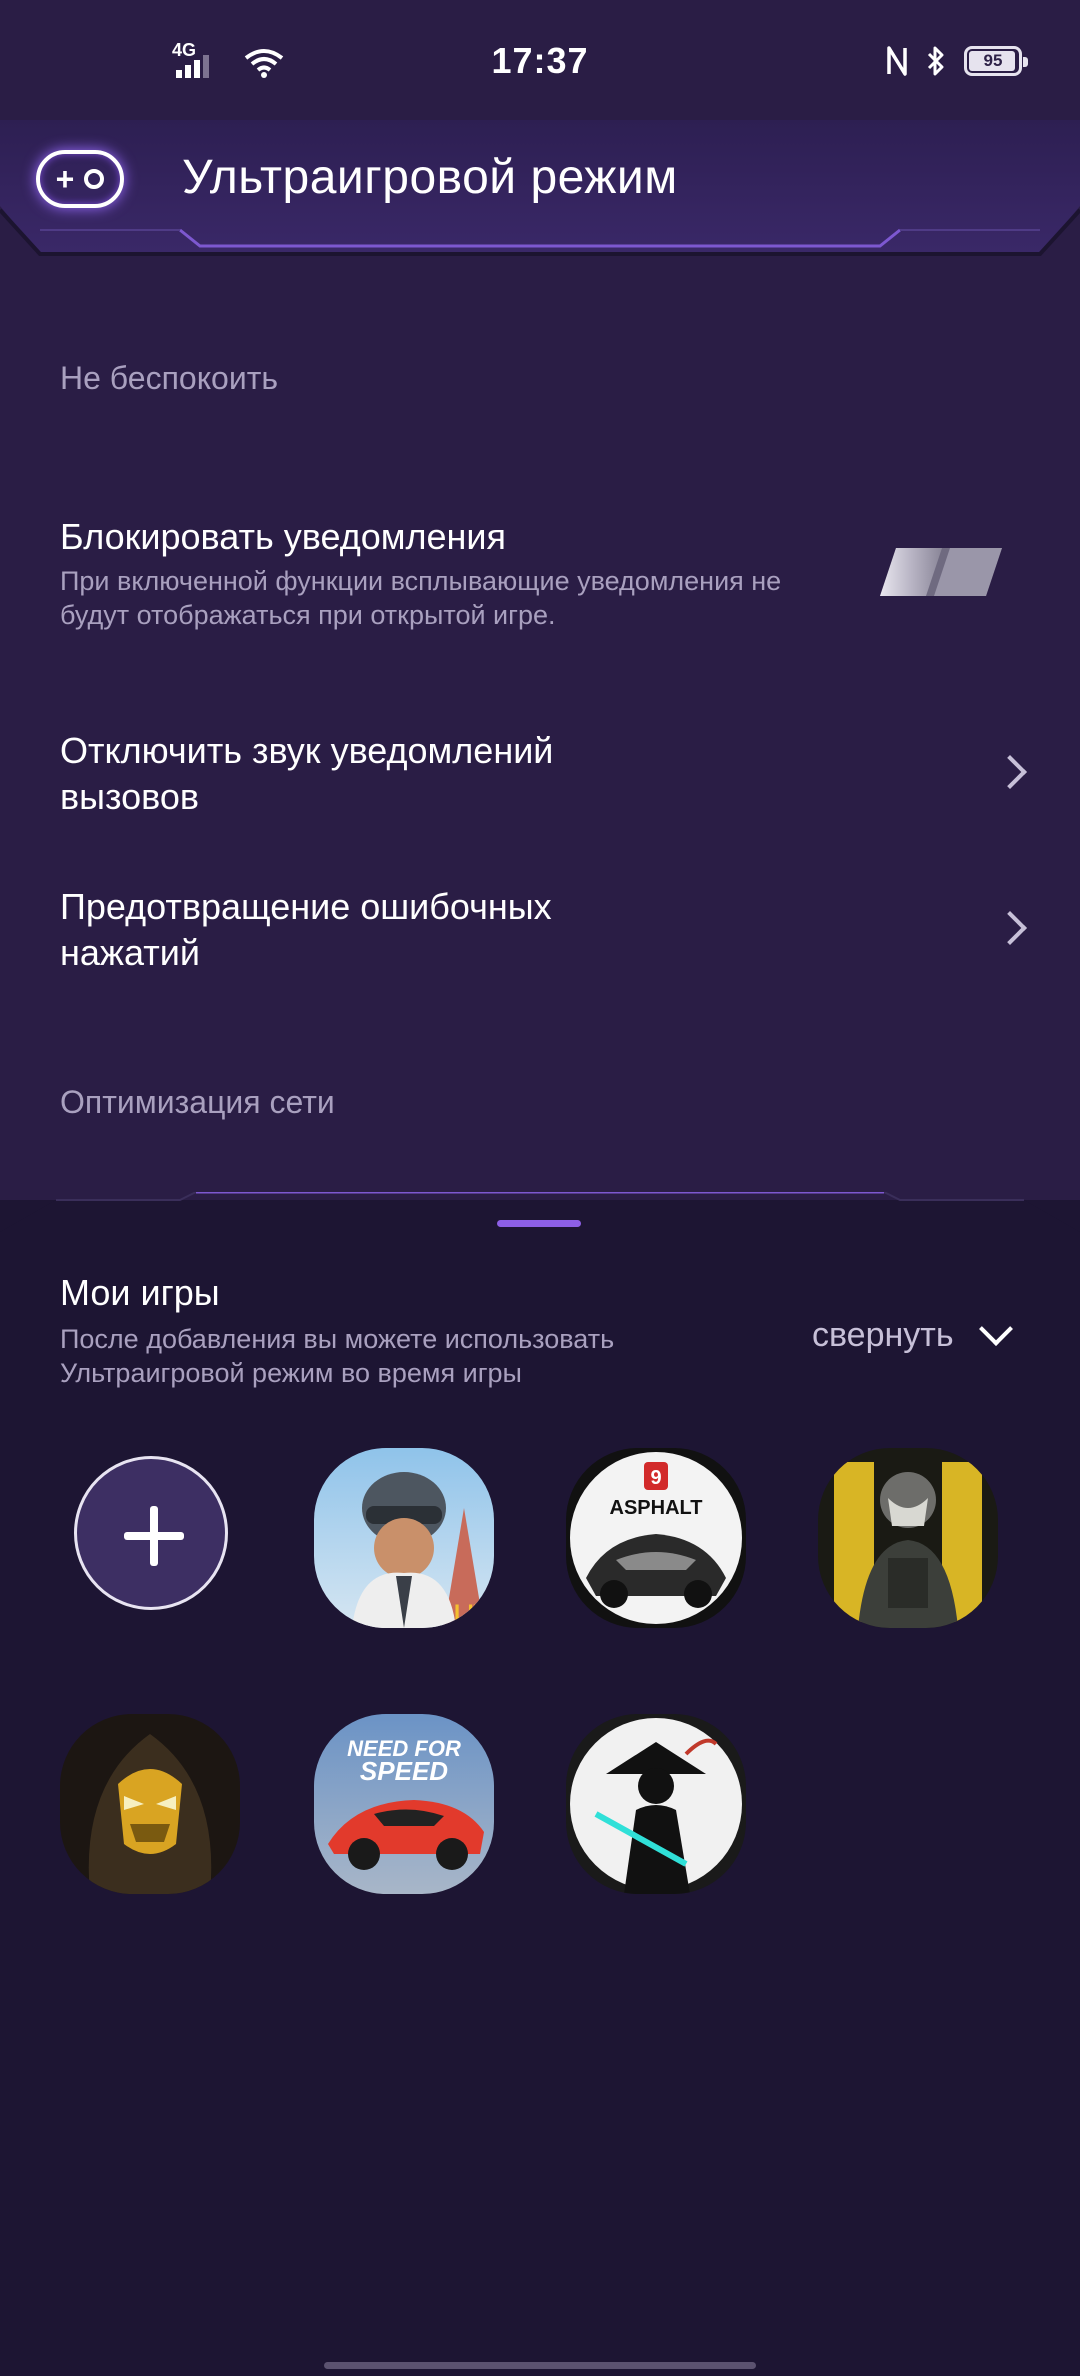  What do you see at coordinates (307, 750) in the screenshot?
I see `mute-calls-title-line1: Отключить звук уведомлений` at bounding box center [307, 750].